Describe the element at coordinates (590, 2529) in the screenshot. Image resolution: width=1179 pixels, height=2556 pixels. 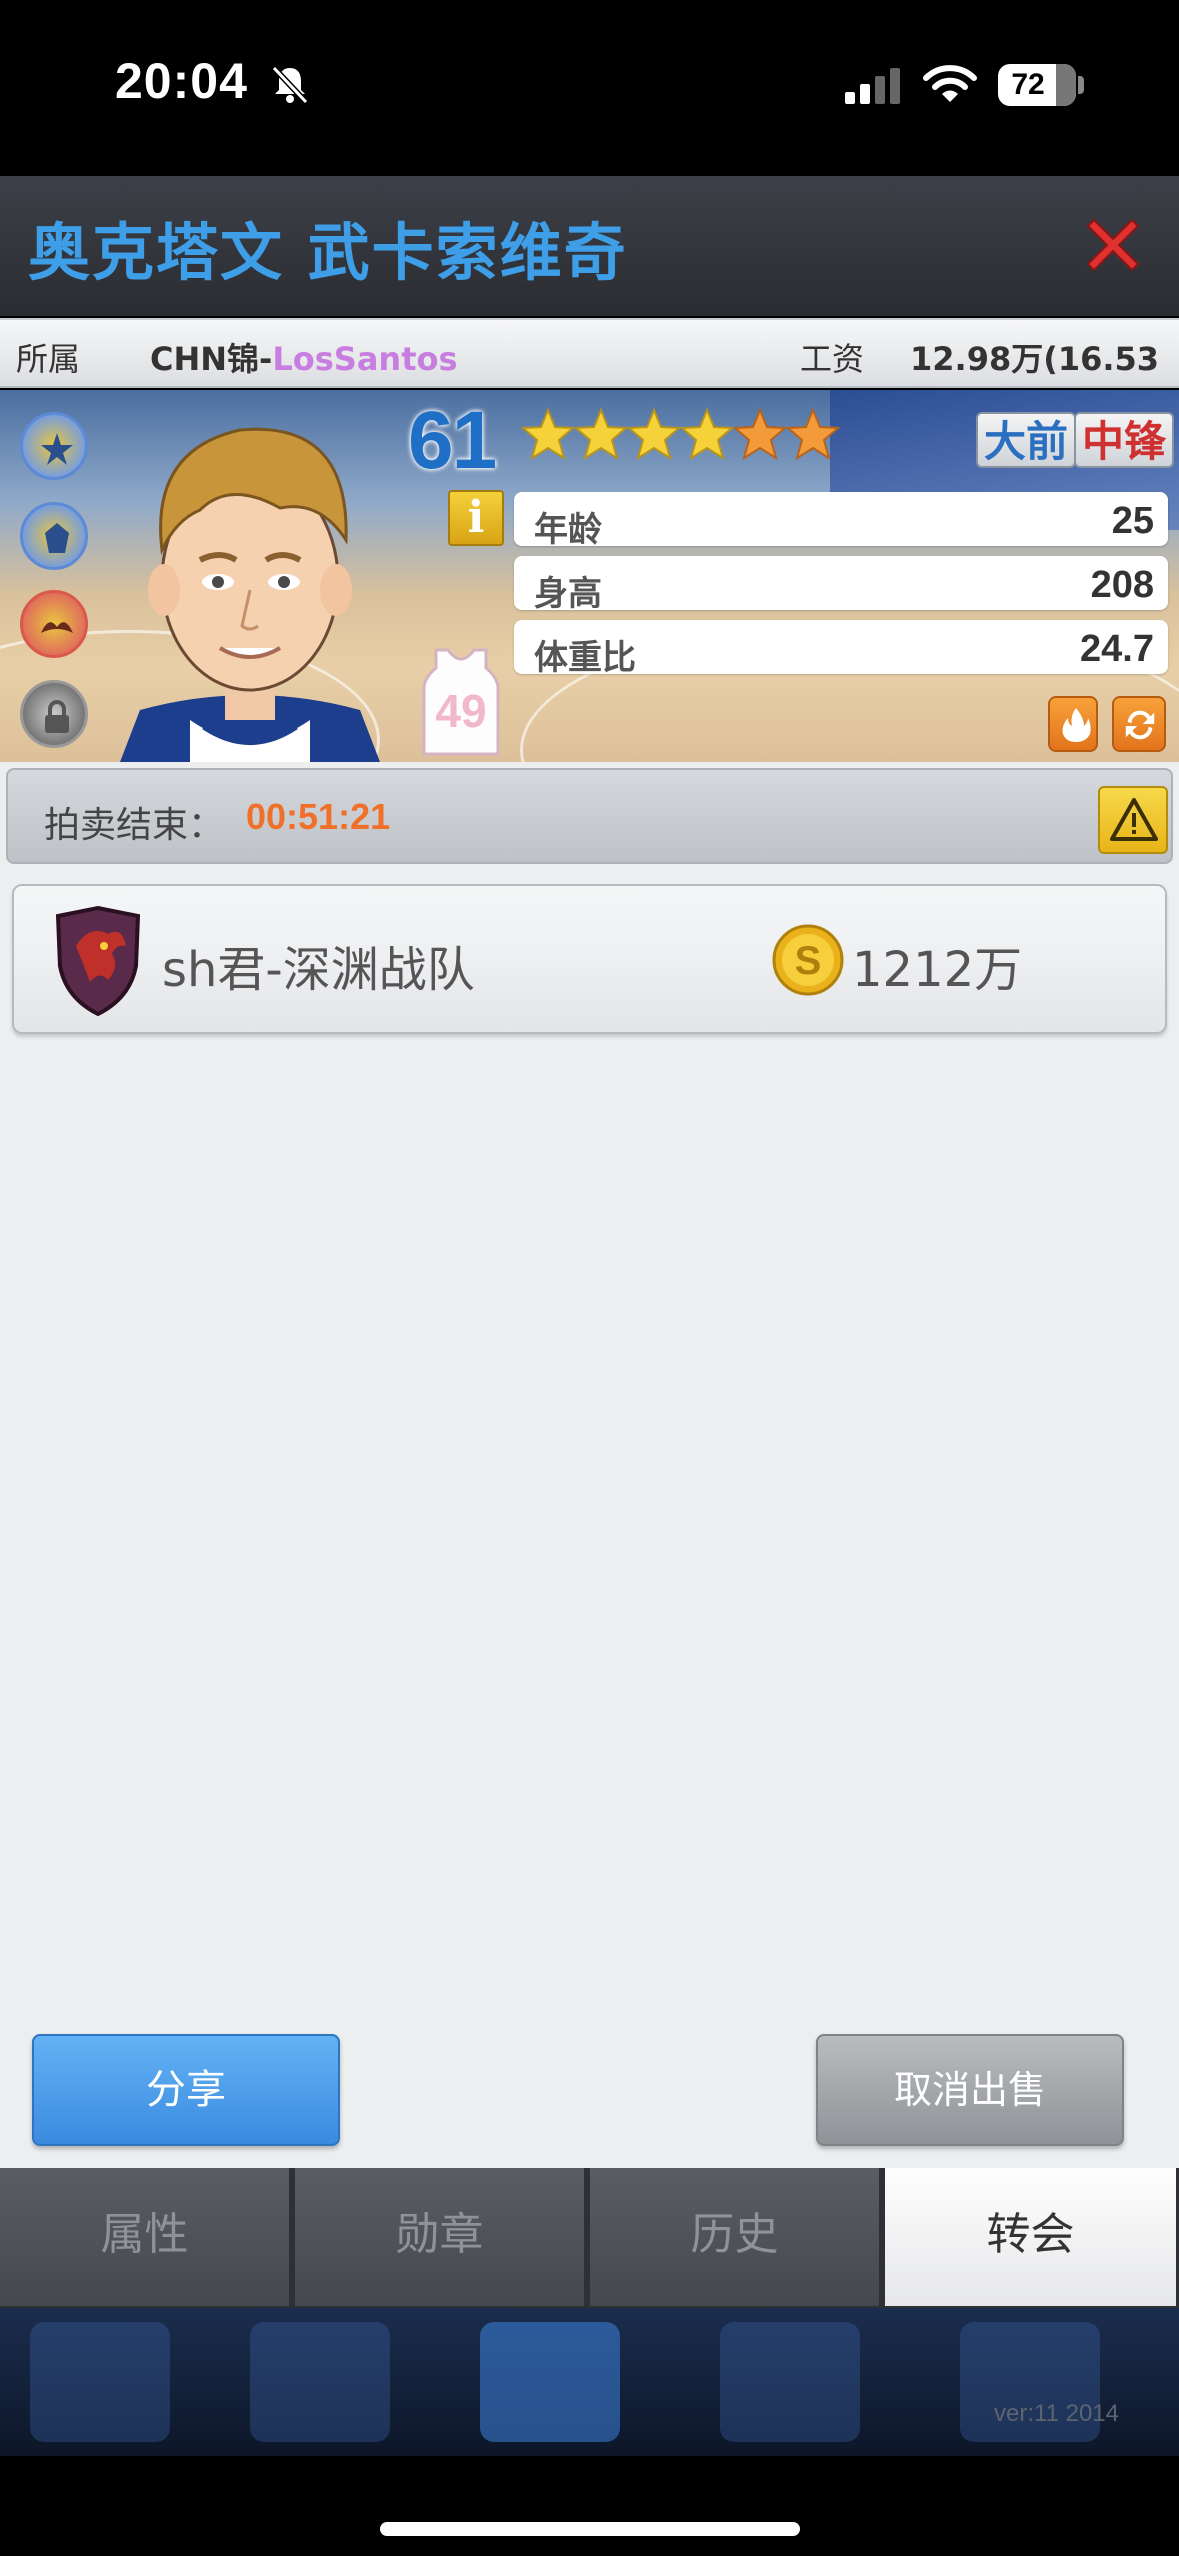
I see `home-indicator` at that location.